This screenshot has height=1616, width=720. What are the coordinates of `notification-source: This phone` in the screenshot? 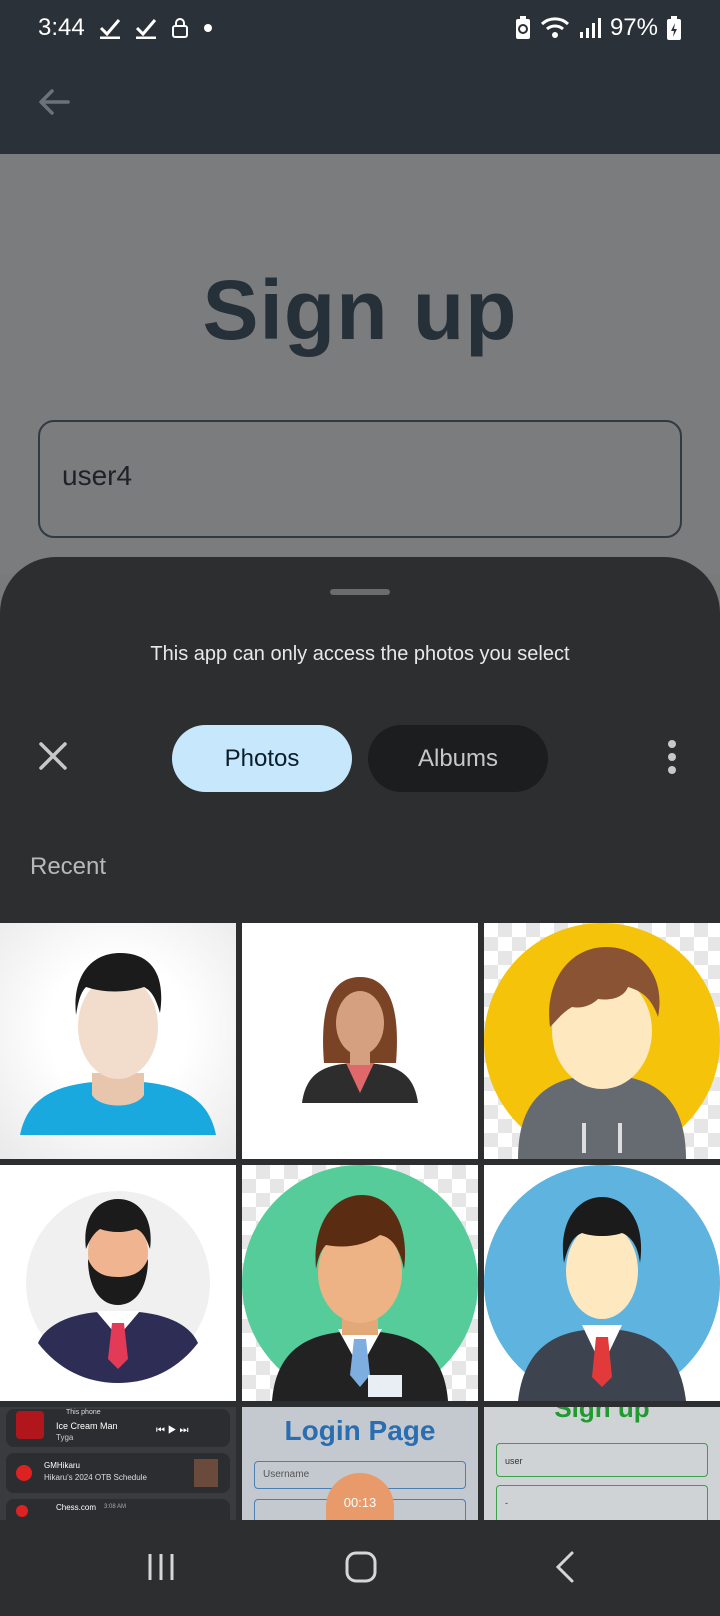 It's located at (83, 1412).